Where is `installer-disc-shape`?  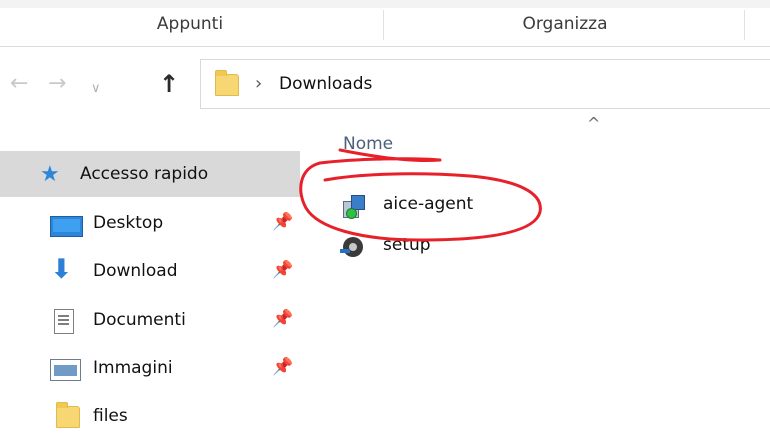 installer-disc-shape is located at coordinates (351, 213).